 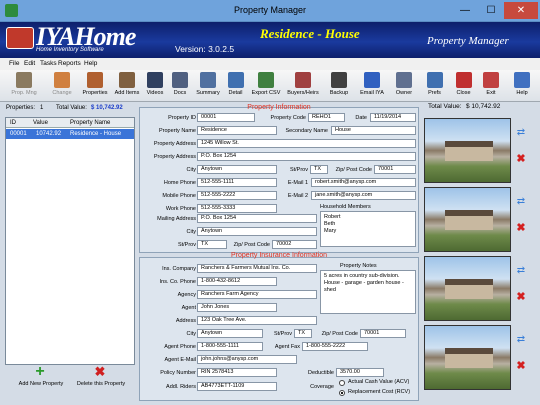 I want to click on address1-field: 1245 Willow St., so click(x=306, y=143).